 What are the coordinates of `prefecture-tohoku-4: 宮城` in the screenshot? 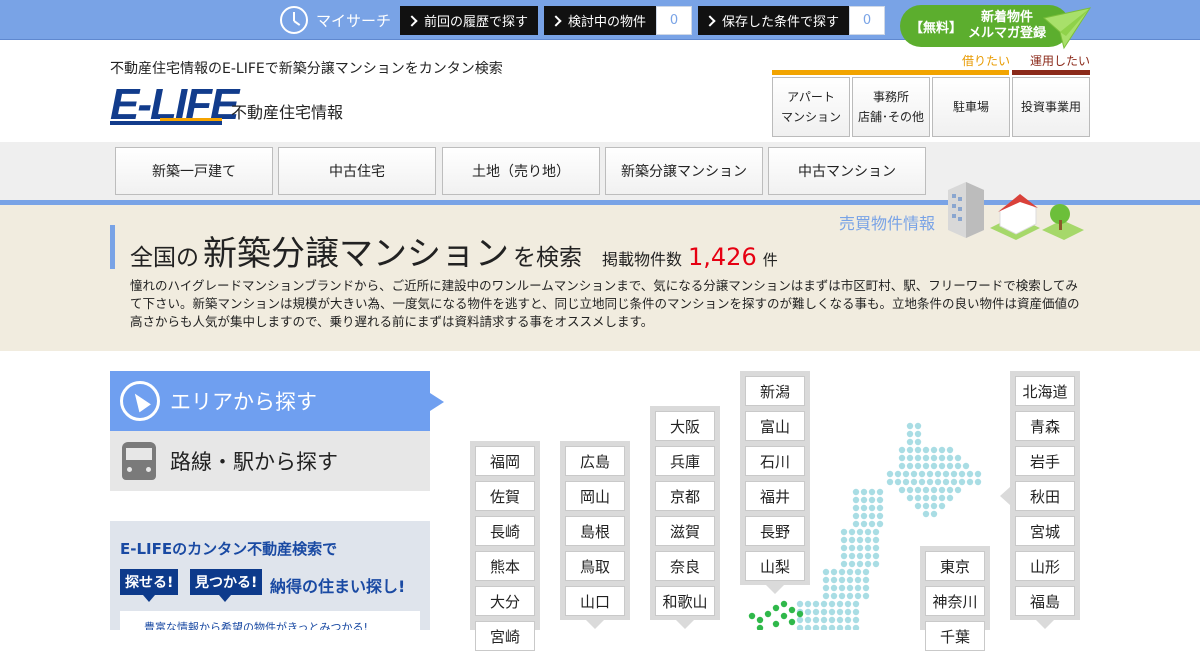 It's located at (1045, 531).